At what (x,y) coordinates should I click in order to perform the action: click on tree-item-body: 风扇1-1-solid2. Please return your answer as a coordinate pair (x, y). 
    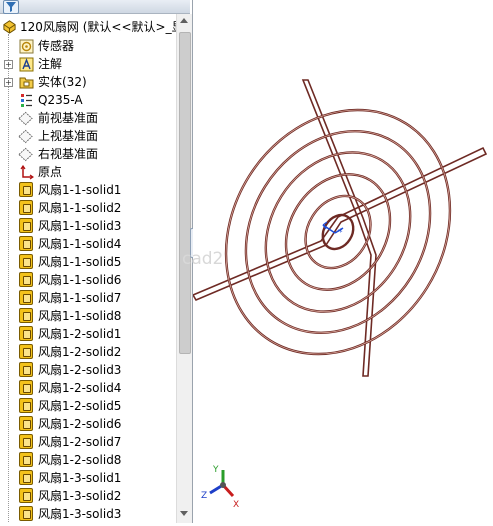
    Looking at the image, I should click on (90, 208).